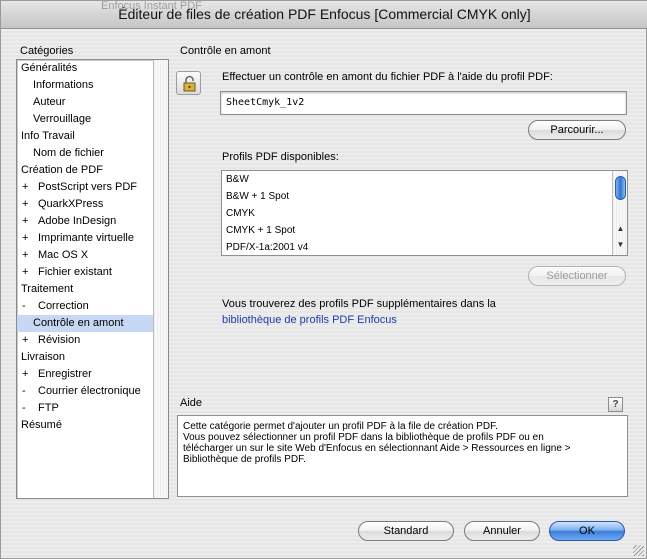  I want to click on category-item: + QuarkXPress, so click(85, 204).